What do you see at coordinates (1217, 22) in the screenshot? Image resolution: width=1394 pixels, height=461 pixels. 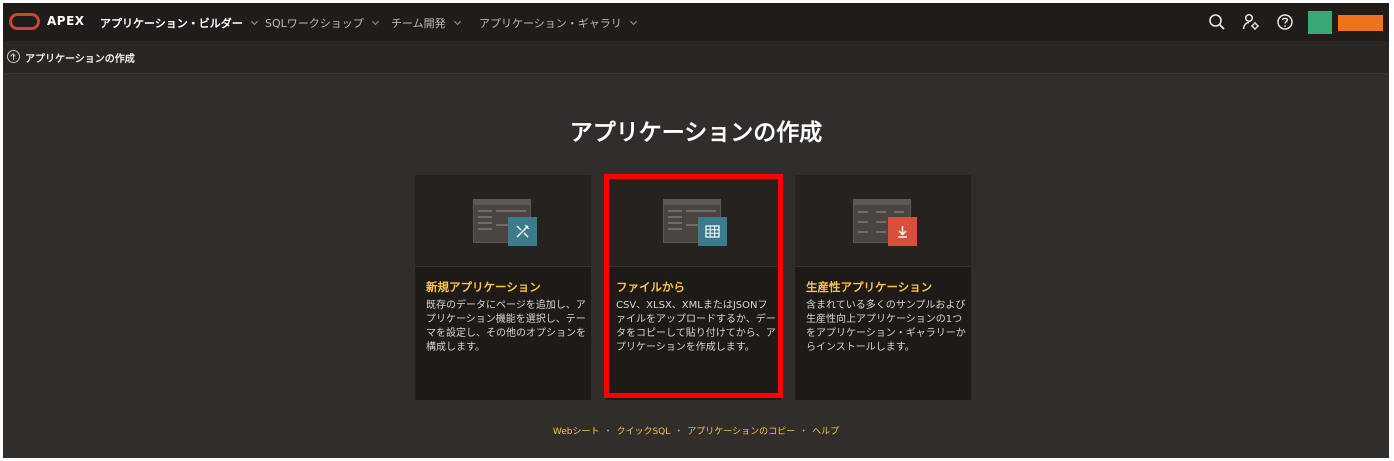 I see `search-icon` at bounding box center [1217, 22].